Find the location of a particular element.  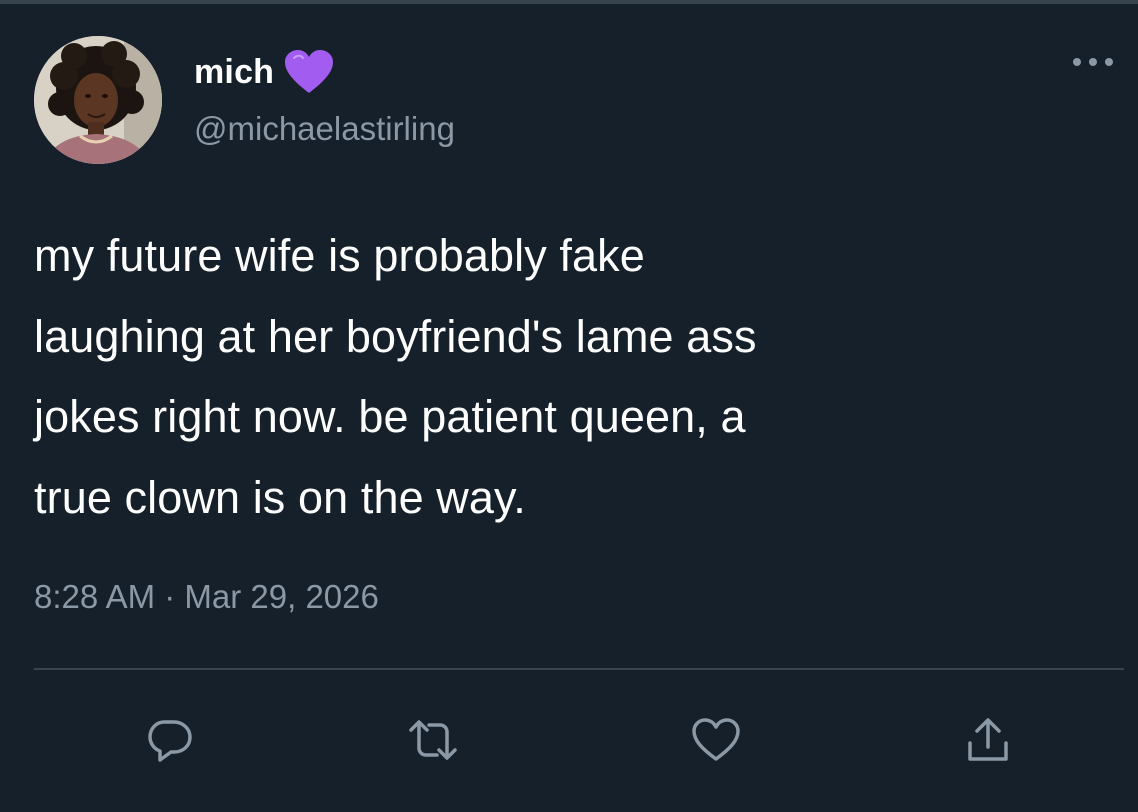

share-upload-icon is located at coordinates (988, 739).